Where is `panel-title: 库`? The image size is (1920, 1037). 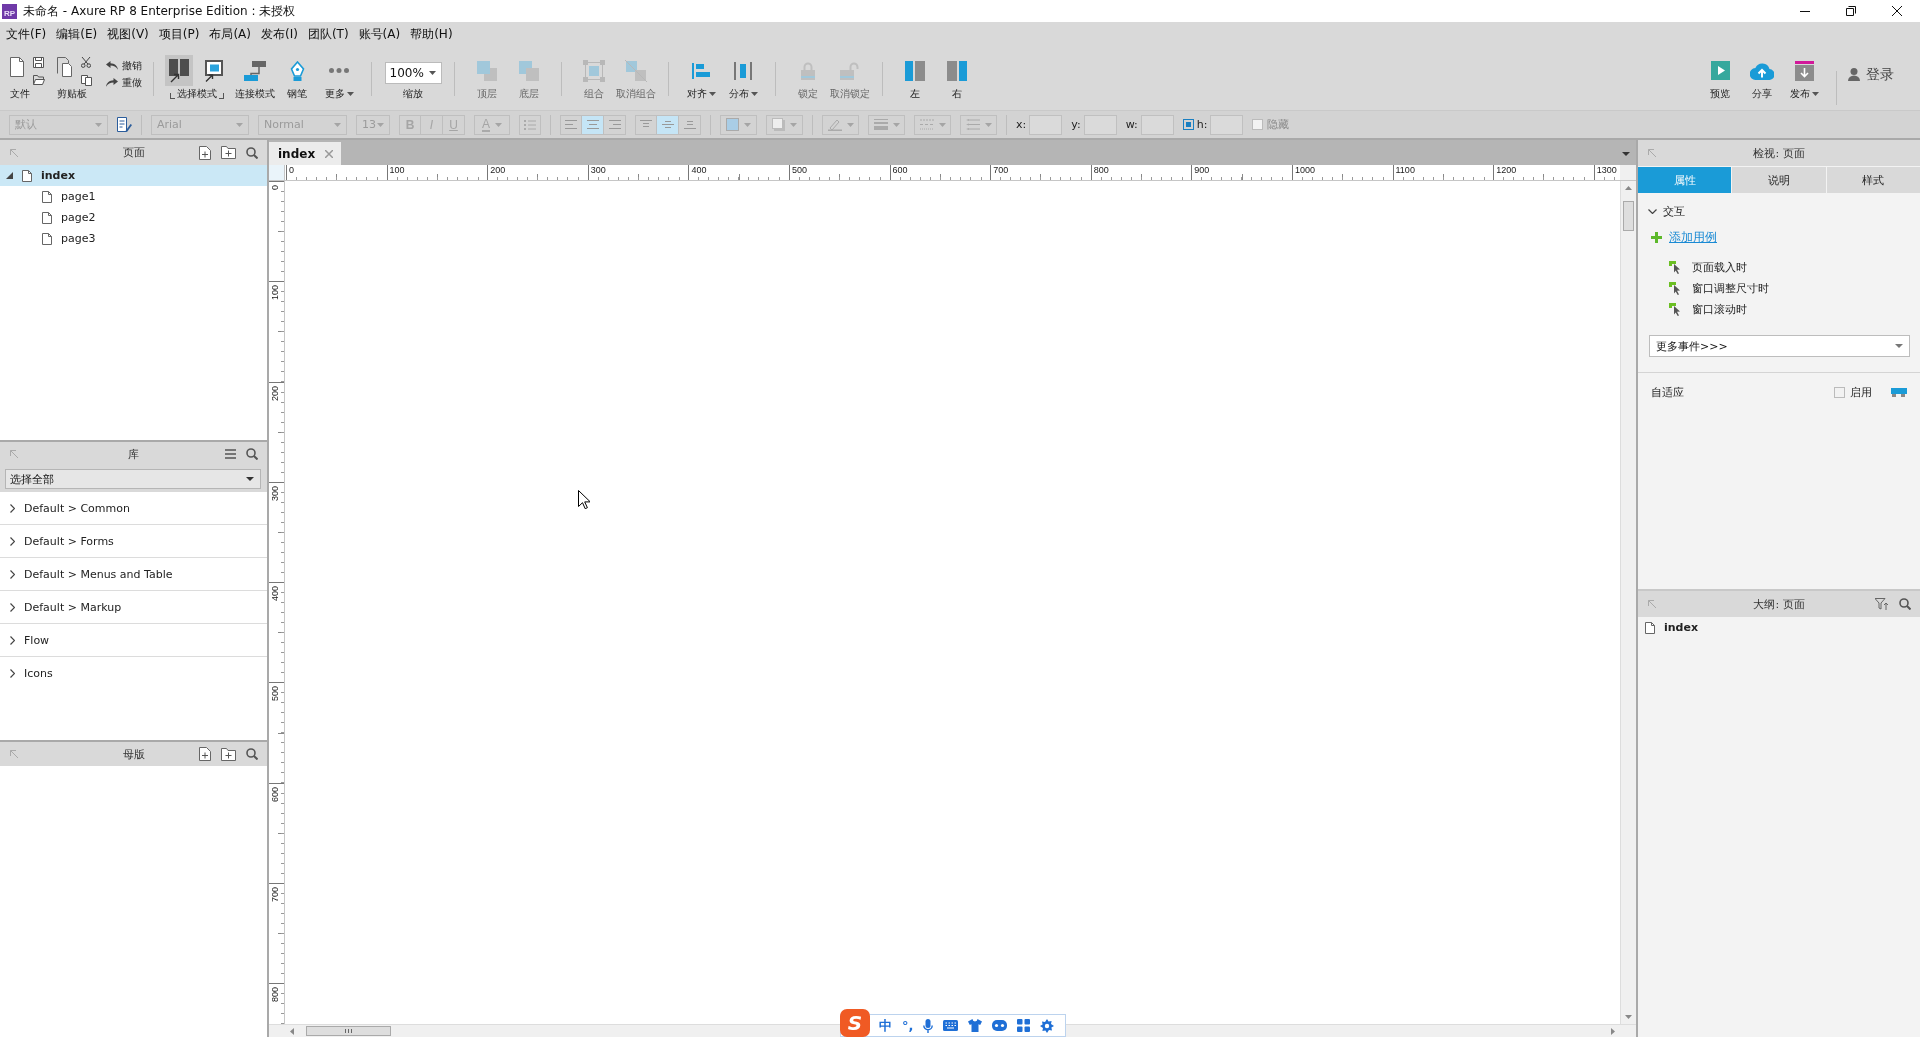 panel-title: 库 is located at coordinates (133, 454).